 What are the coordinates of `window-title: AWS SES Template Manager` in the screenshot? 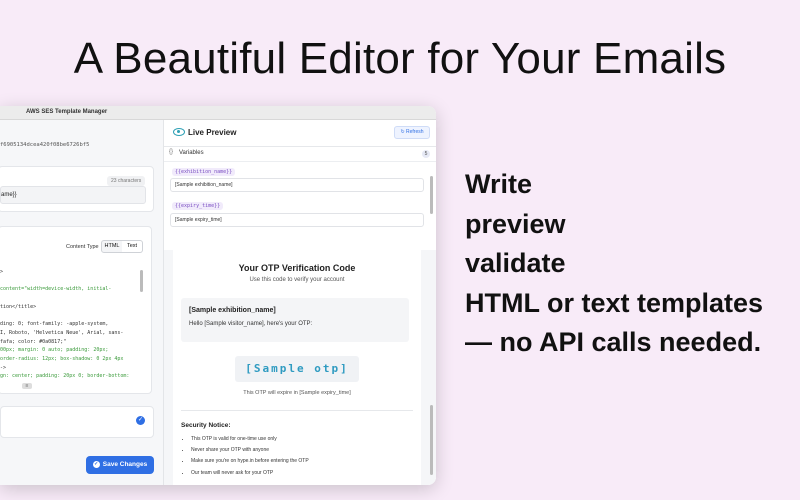 It's located at (67, 112).